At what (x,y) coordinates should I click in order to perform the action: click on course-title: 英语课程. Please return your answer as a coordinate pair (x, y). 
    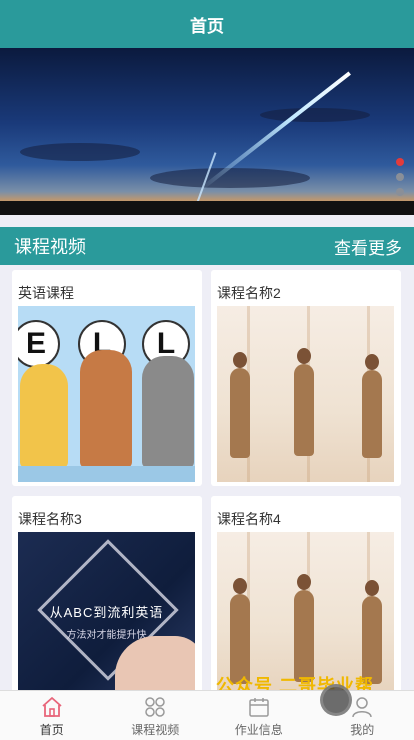
    Looking at the image, I should click on (46, 293).